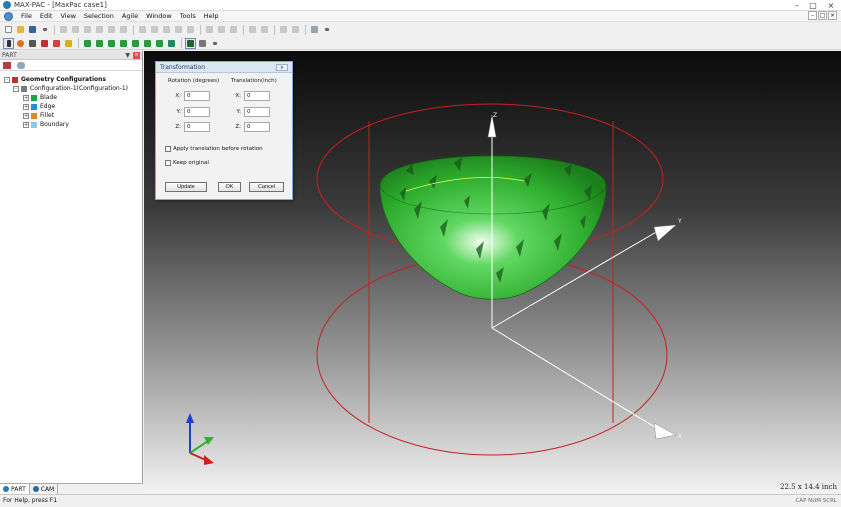 The height and width of the screenshot is (507, 841). Describe the element at coordinates (32, 29) in the screenshot. I see `save-icon` at that location.